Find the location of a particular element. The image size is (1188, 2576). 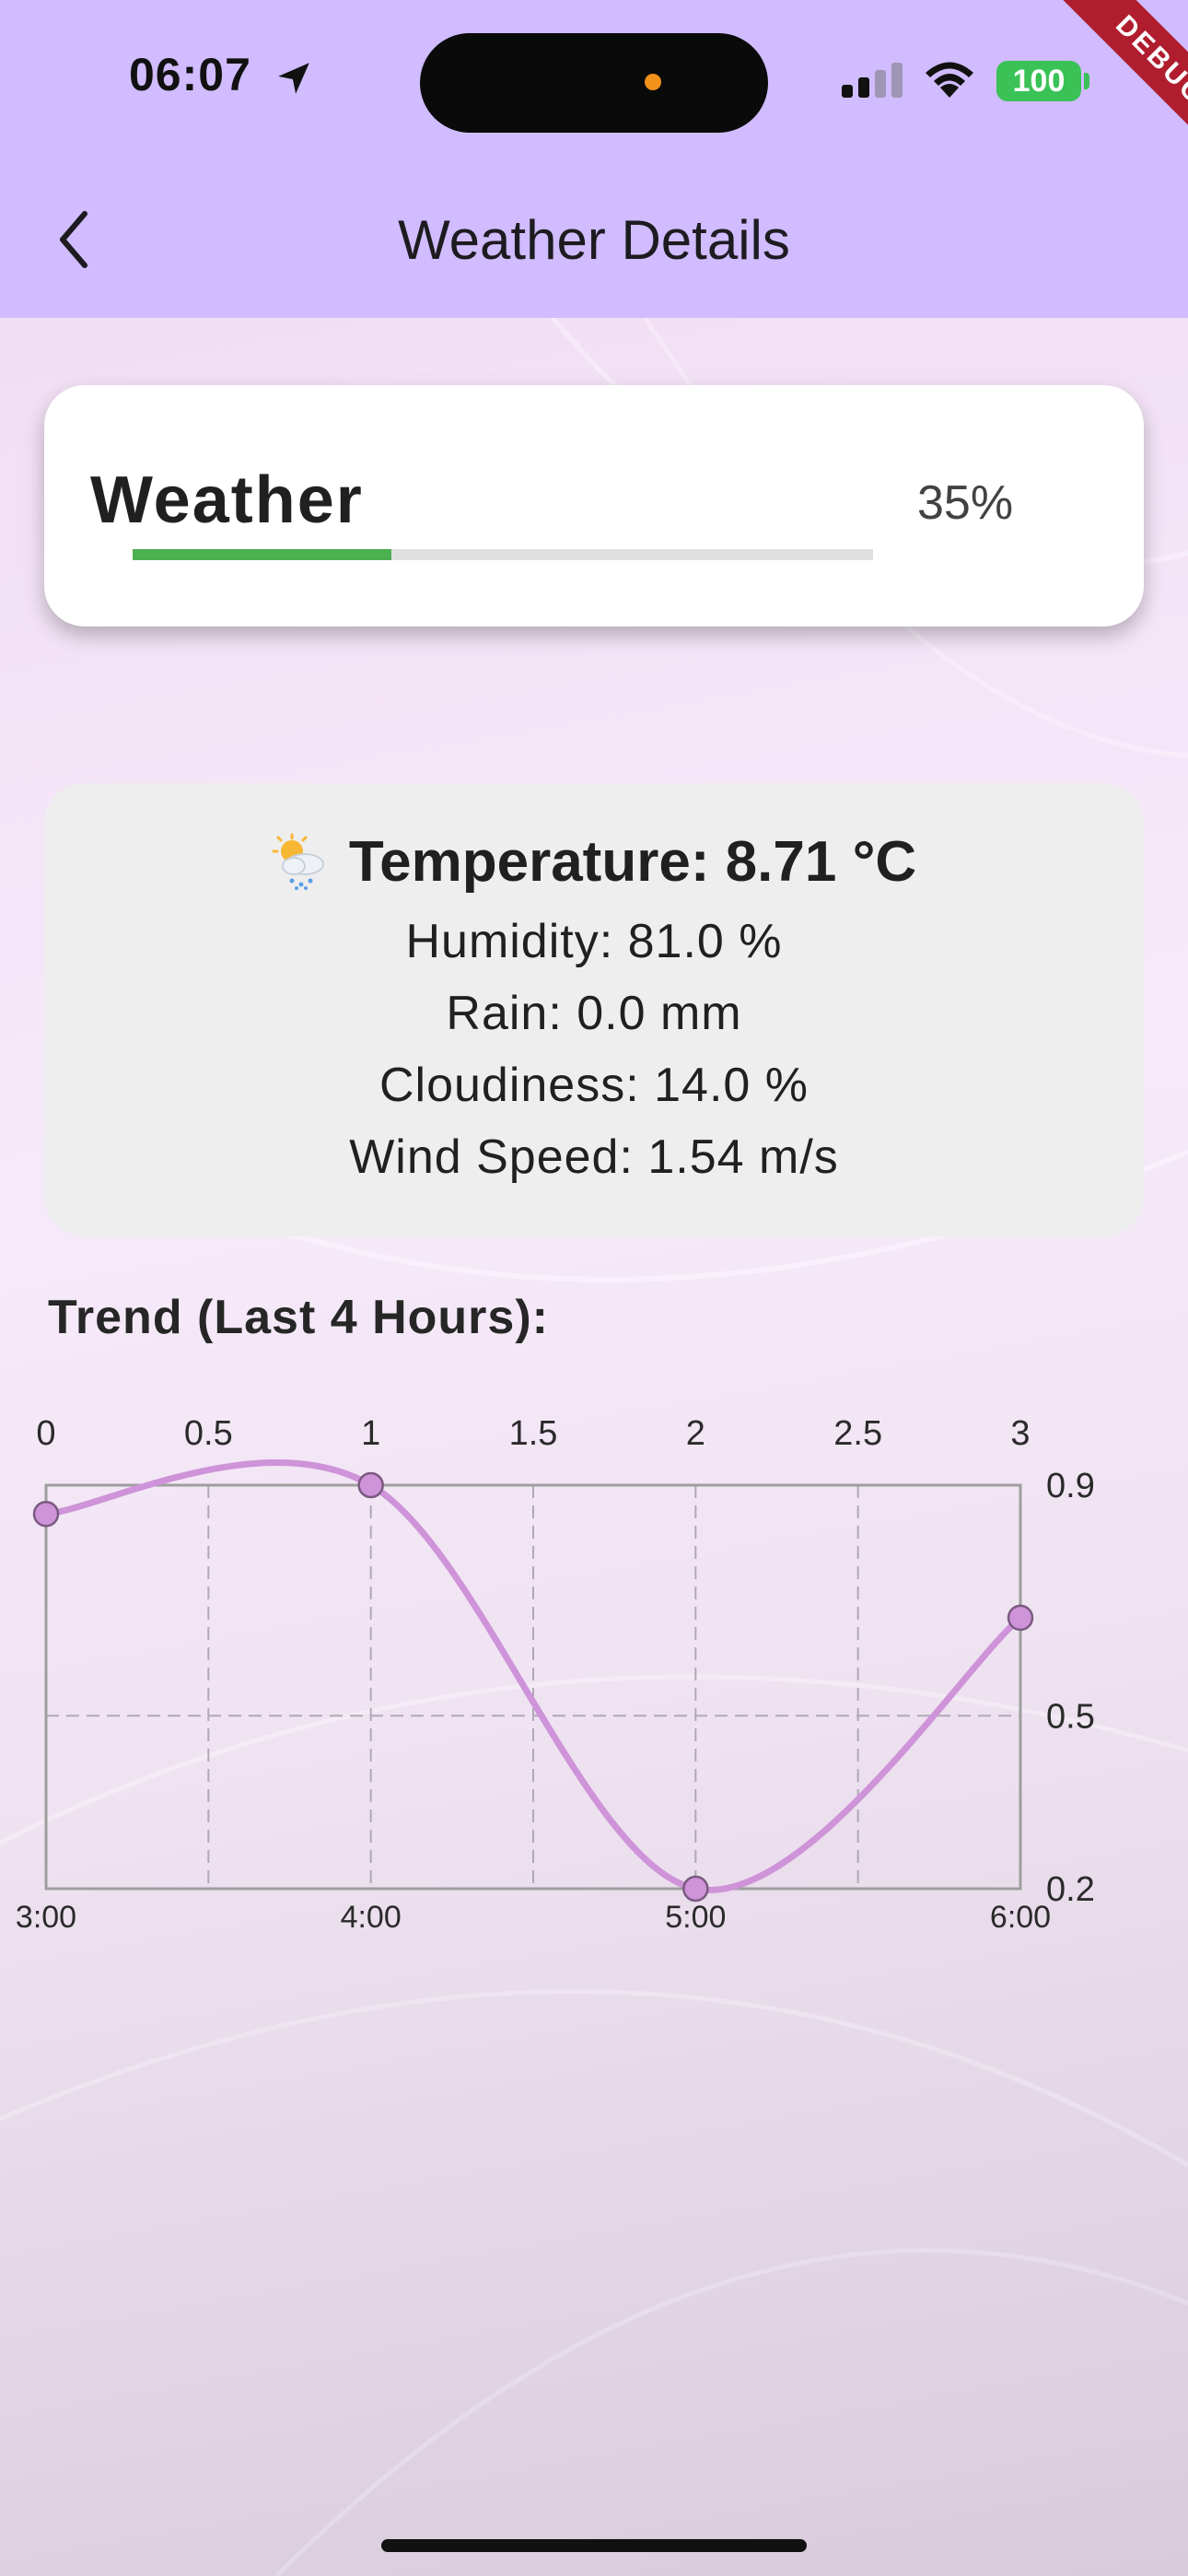

progress-percent: 35% is located at coordinates (965, 503).